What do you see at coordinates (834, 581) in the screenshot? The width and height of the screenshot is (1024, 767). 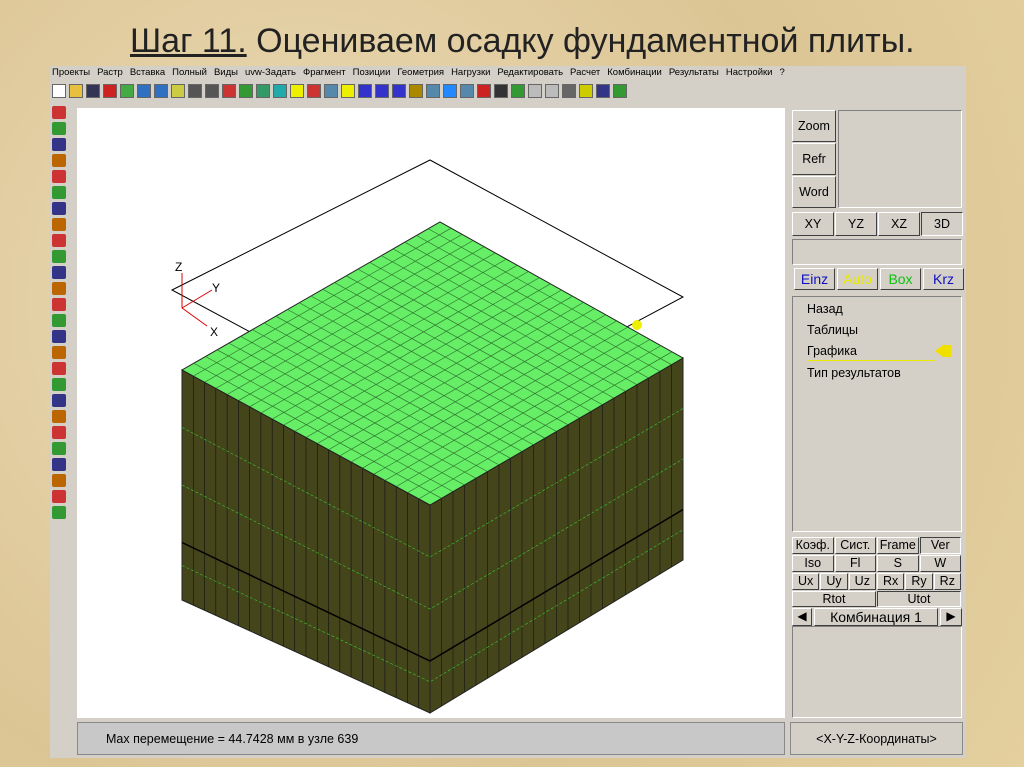 I see `result-uy-button: Uy` at bounding box center [834, 581].